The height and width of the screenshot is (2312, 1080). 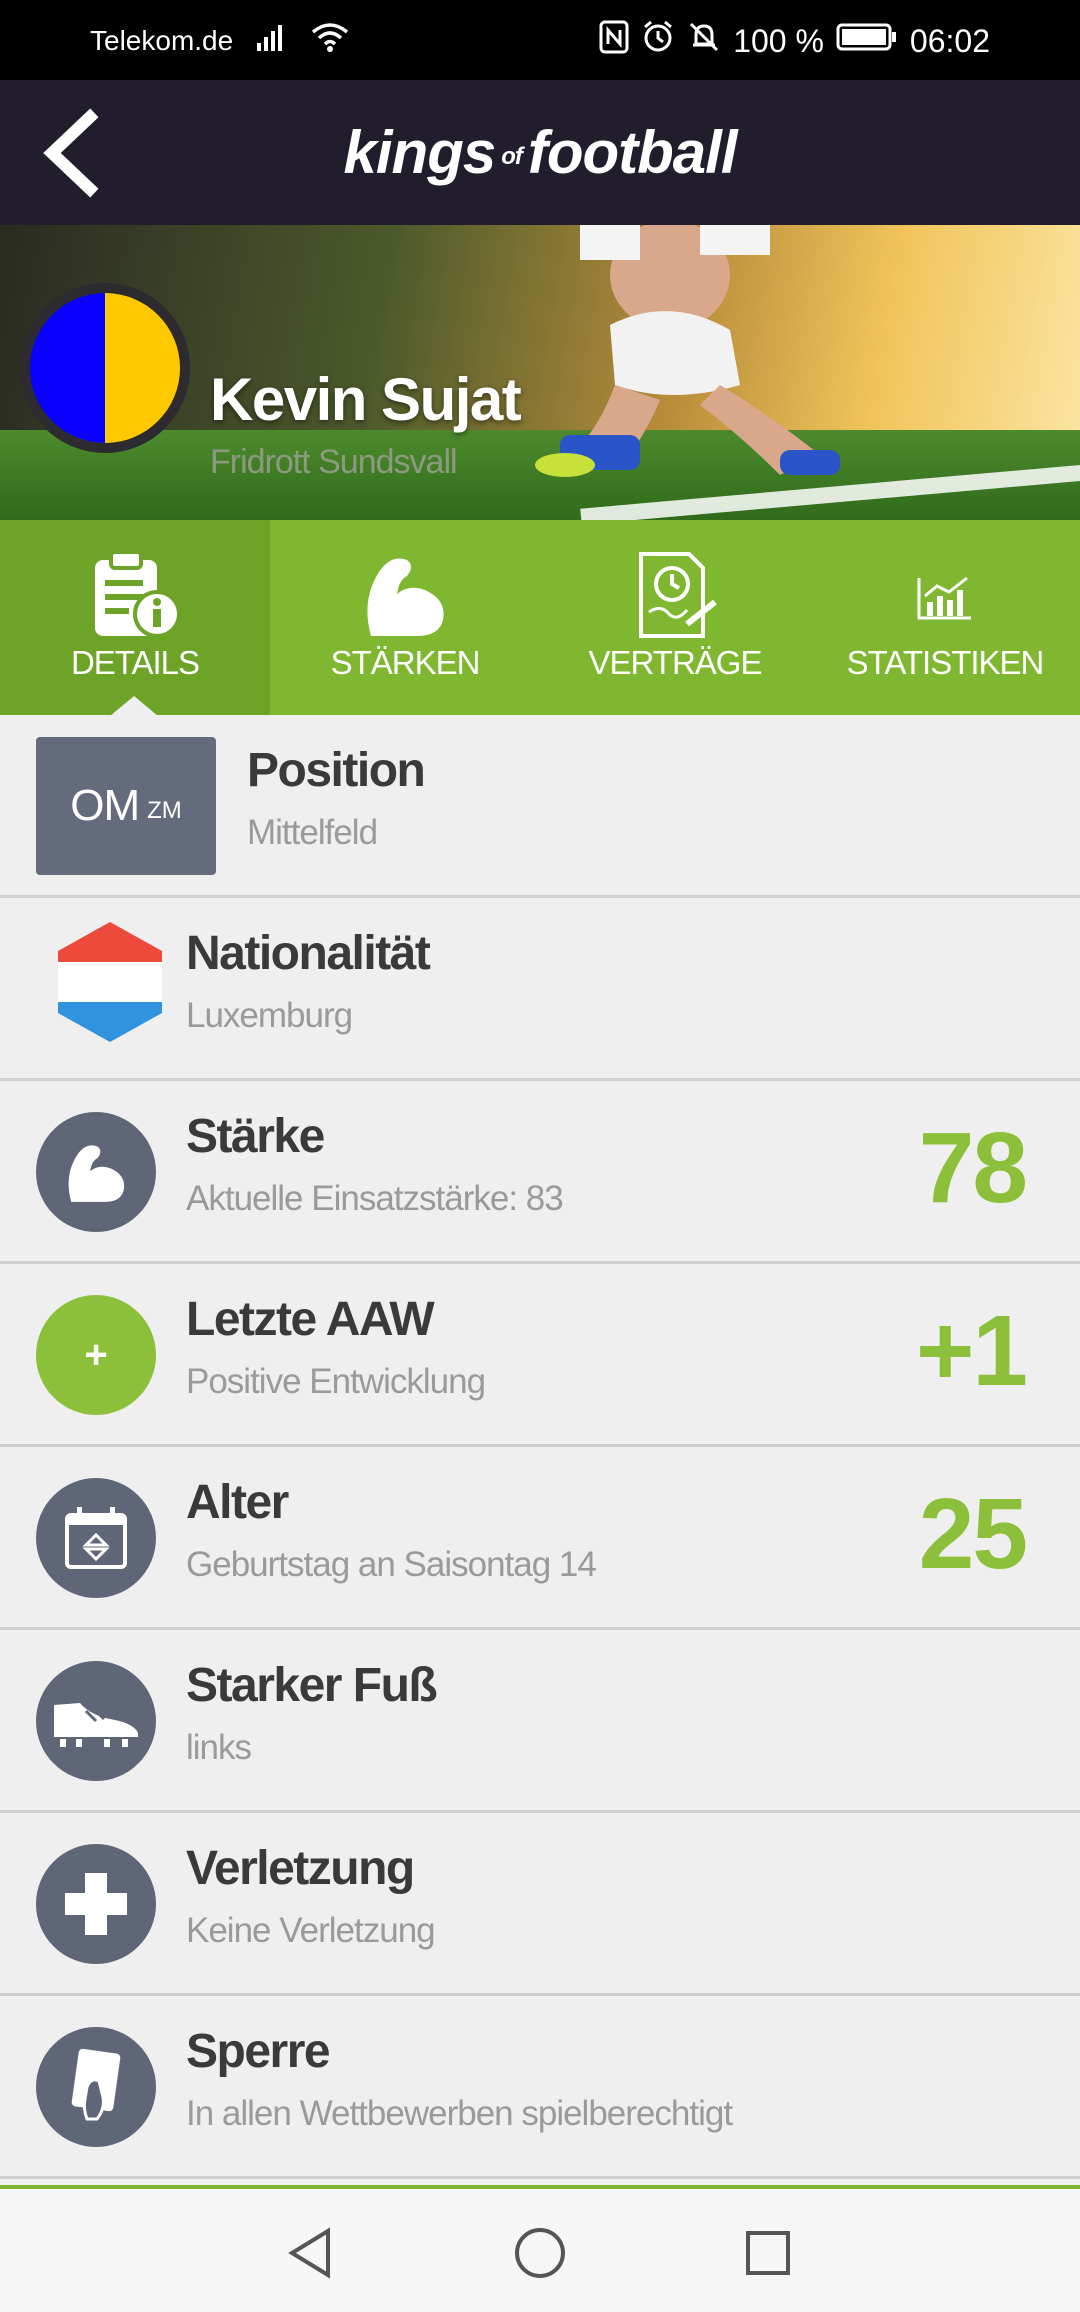 What do you see at coordinates (258, 2051) in the screenshot?
I see `suspension-title: Sperre` at bounding box center [258, 2051].